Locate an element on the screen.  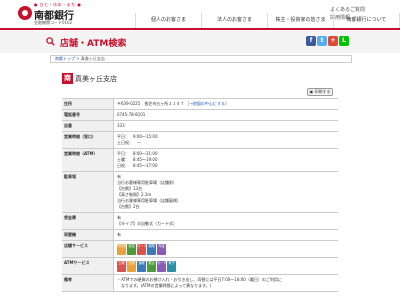
map-center-link: ［→地図の中心にする］ is located at coordinates (207, 103).